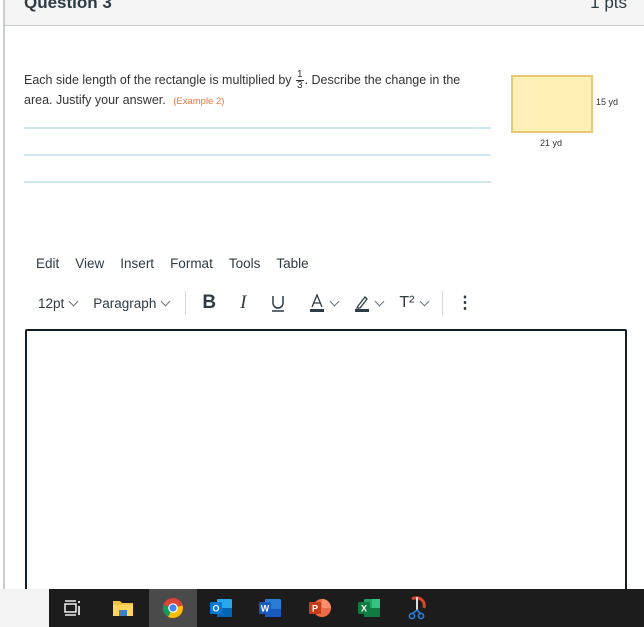 Image resolution: width=644 pixels, height=627 pixels. What do you see at coordinates (256, 303) in the screenshot?
I see `editor-toolbar: 12pt Paragraph B I T² ⋮` at bounding box center [256, 303].